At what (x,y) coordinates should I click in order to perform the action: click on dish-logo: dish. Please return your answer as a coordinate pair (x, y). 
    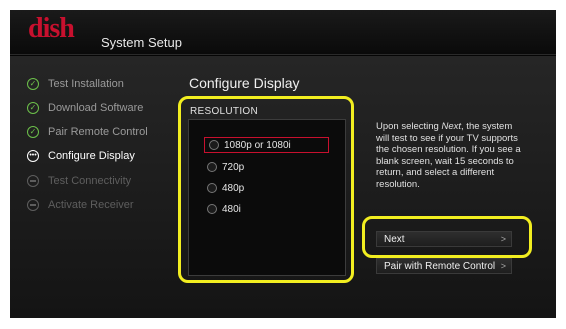
    Looking at the image, I should click on (51, 28).